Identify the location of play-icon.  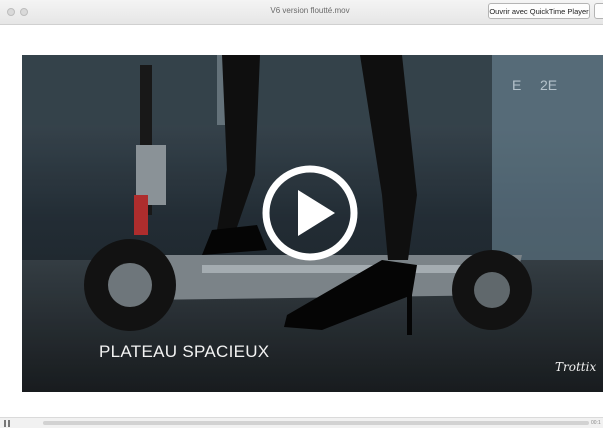
(310, 213).